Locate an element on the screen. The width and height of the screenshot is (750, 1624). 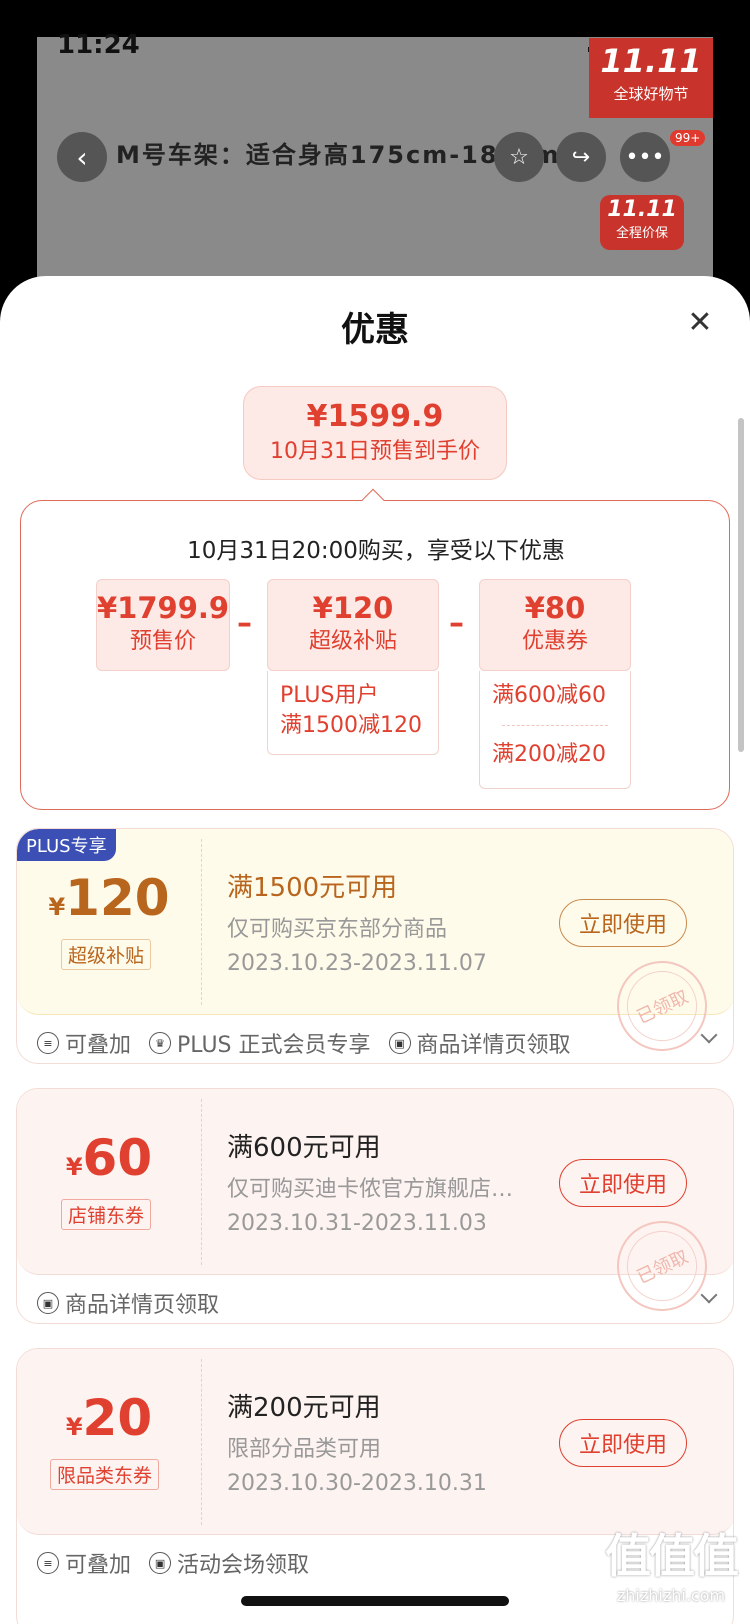
amount-value: 60 is located at coordinates (117, 1158).